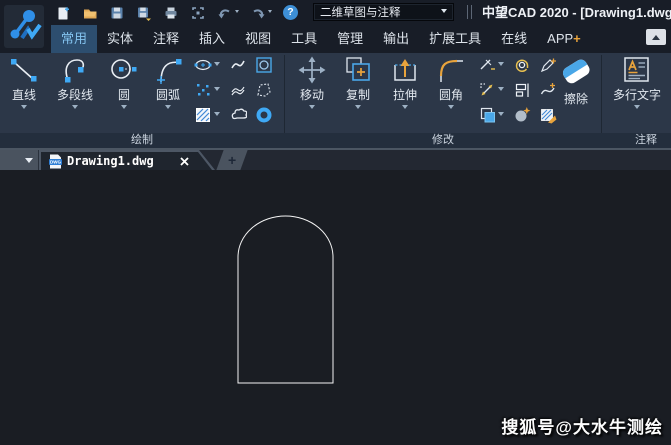 This screenshot has height=445, width=671. What do you see at coordinates (383, 12) in the screenshot?
I see `workspace-dropdown: 二维草图与注释` at bounding box center [383, 12].